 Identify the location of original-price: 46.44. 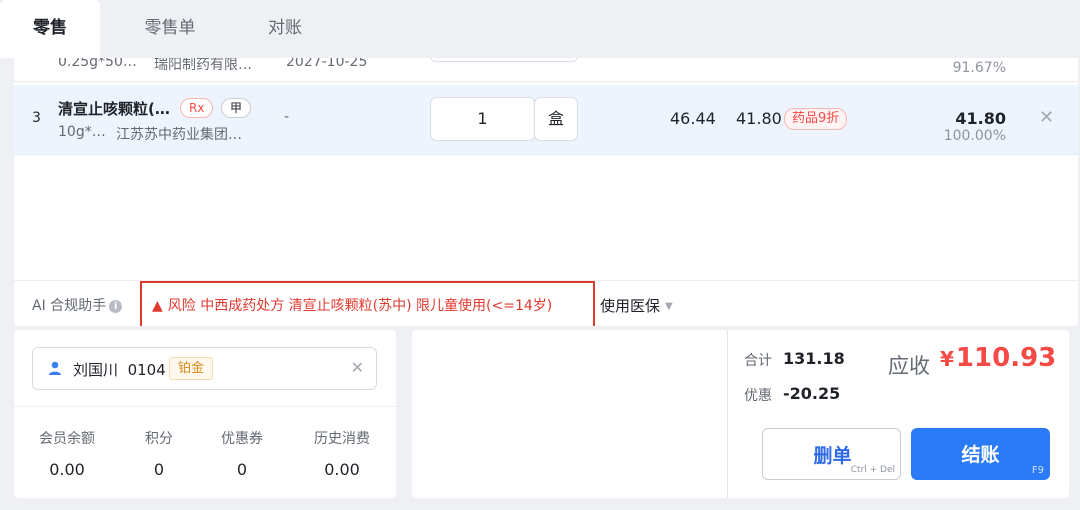
(693, 118).